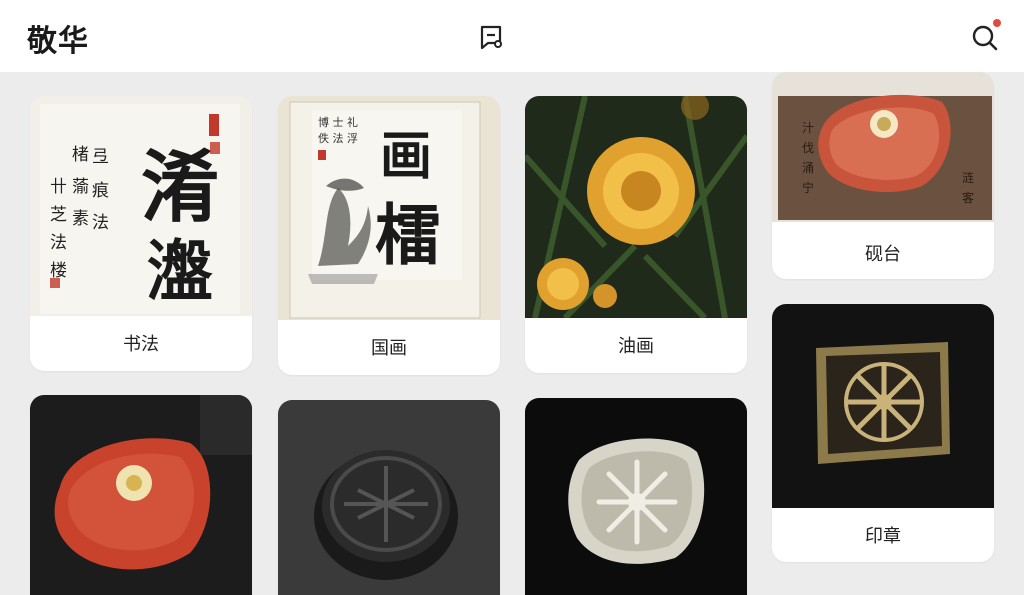  Describe the element at coordinates (491, 37) in the screenshot. I see `chat-bubble-icon` at that location.